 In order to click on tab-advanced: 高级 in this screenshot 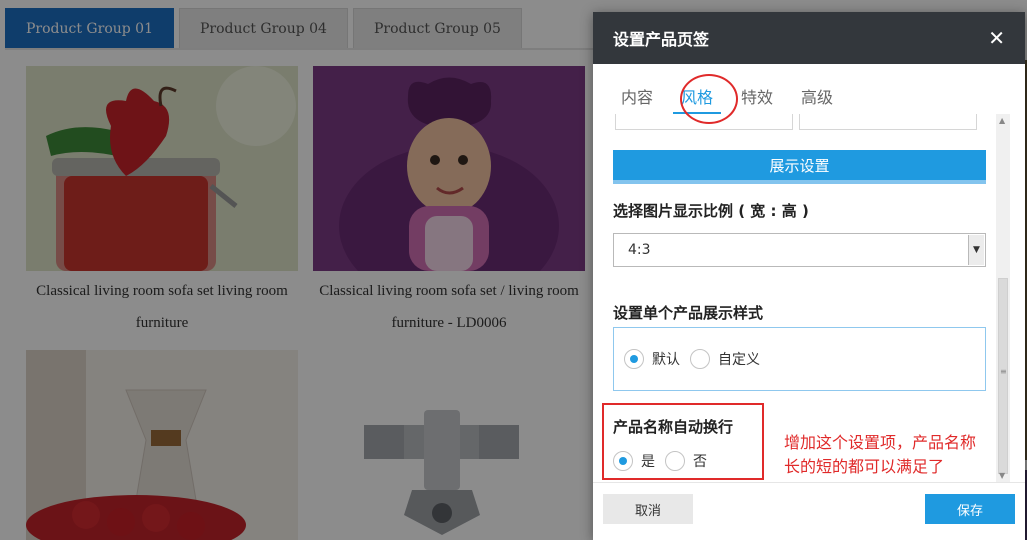, I will do `click(817, 98)`.